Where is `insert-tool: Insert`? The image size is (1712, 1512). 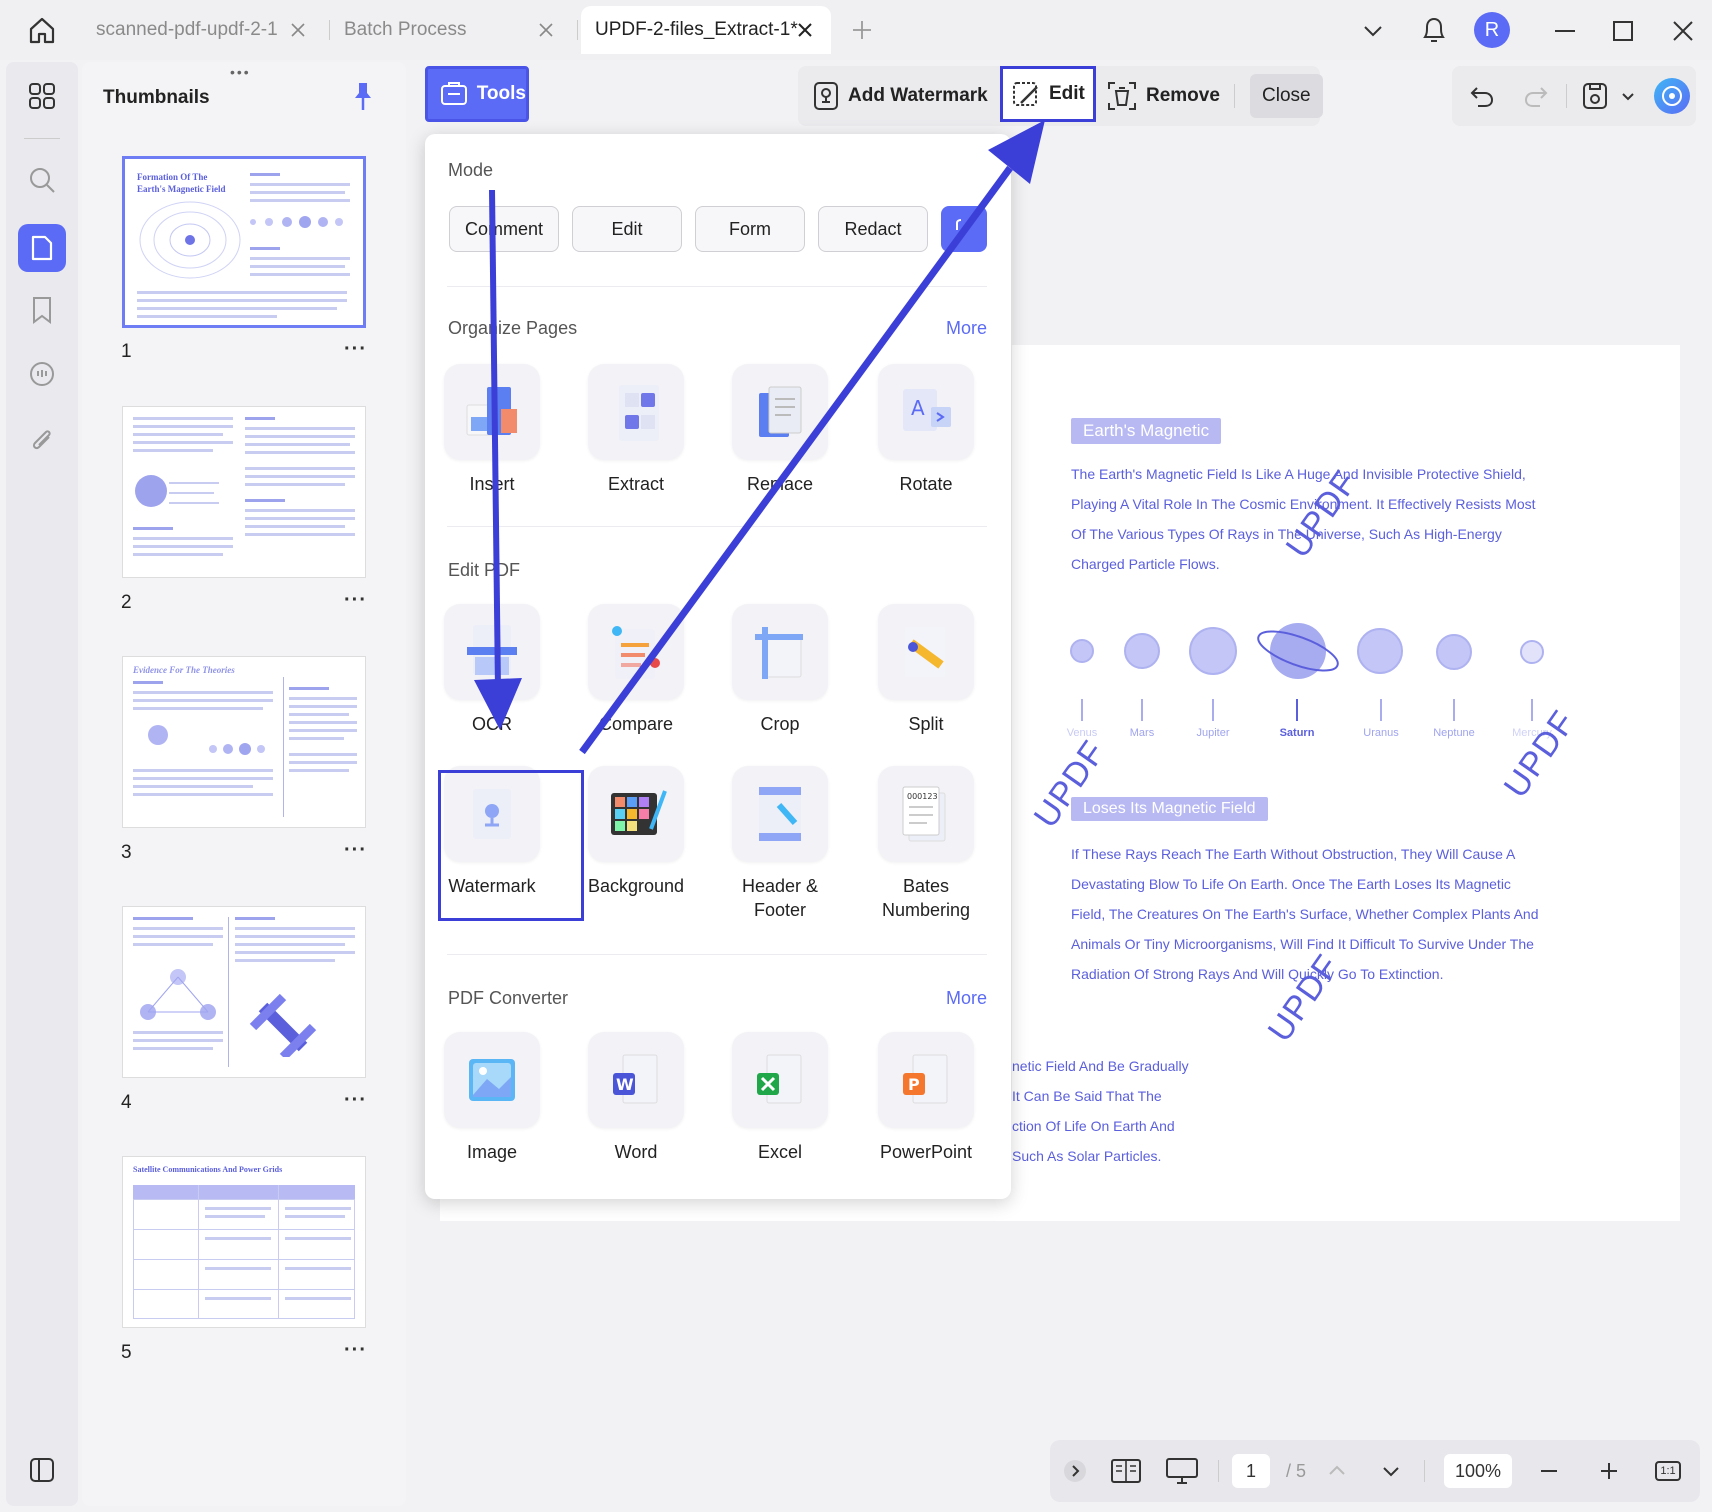
insert-tool: Insert is located at coordinates (492, 430).